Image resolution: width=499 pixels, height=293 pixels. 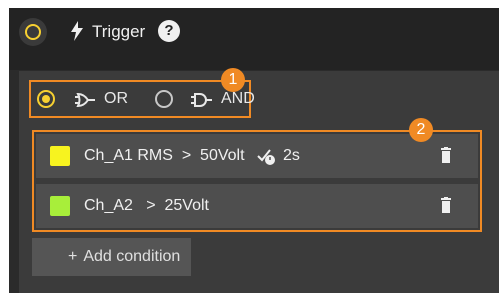 I want to click on lightning-icon, so click(x=77, y=31).